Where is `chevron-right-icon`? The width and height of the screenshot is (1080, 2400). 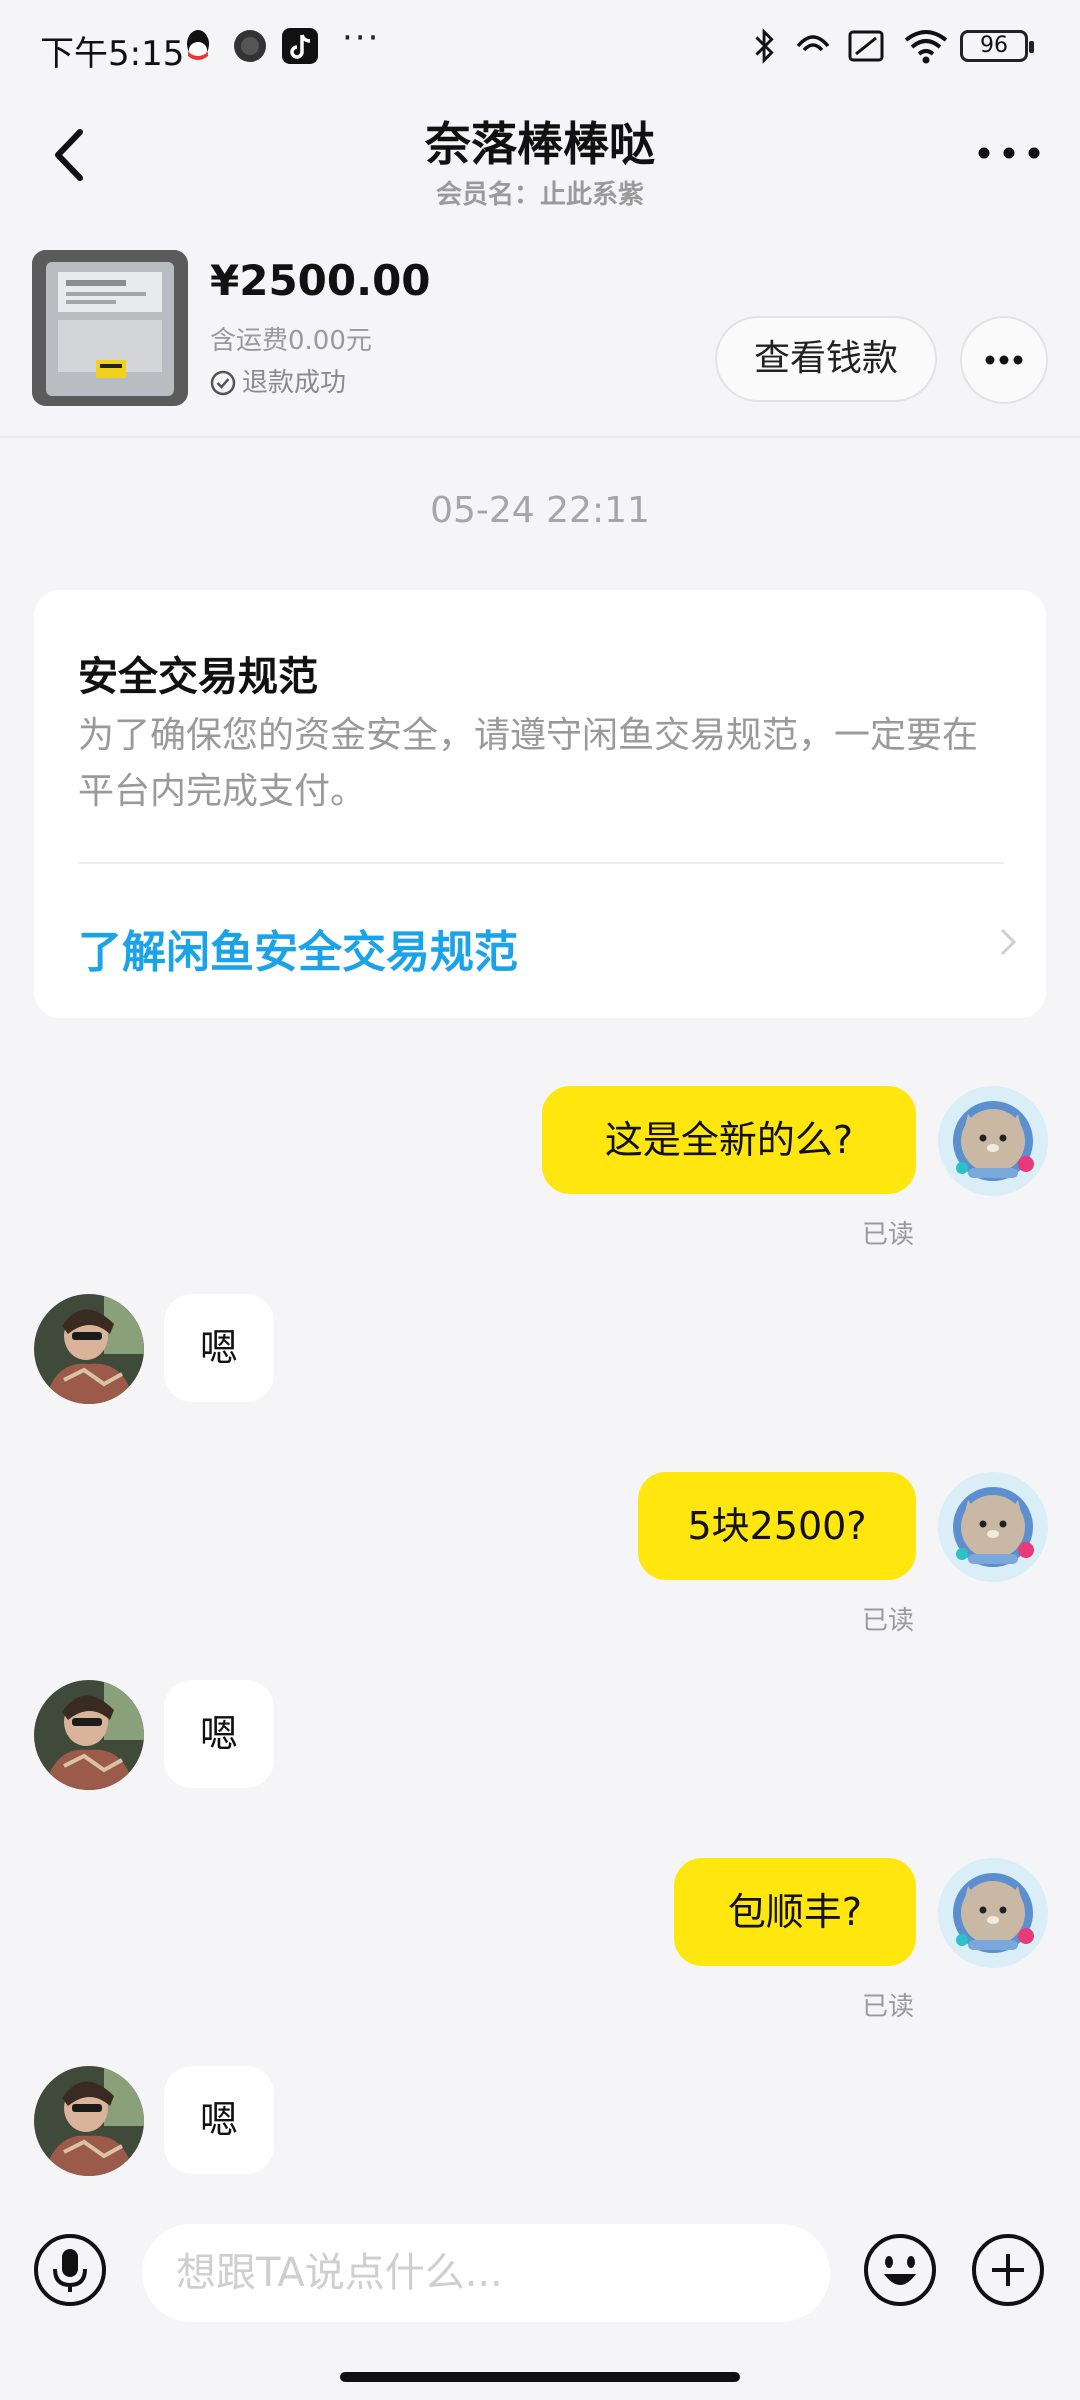
chevron-right-icon is located at coordinates (1008, 942).